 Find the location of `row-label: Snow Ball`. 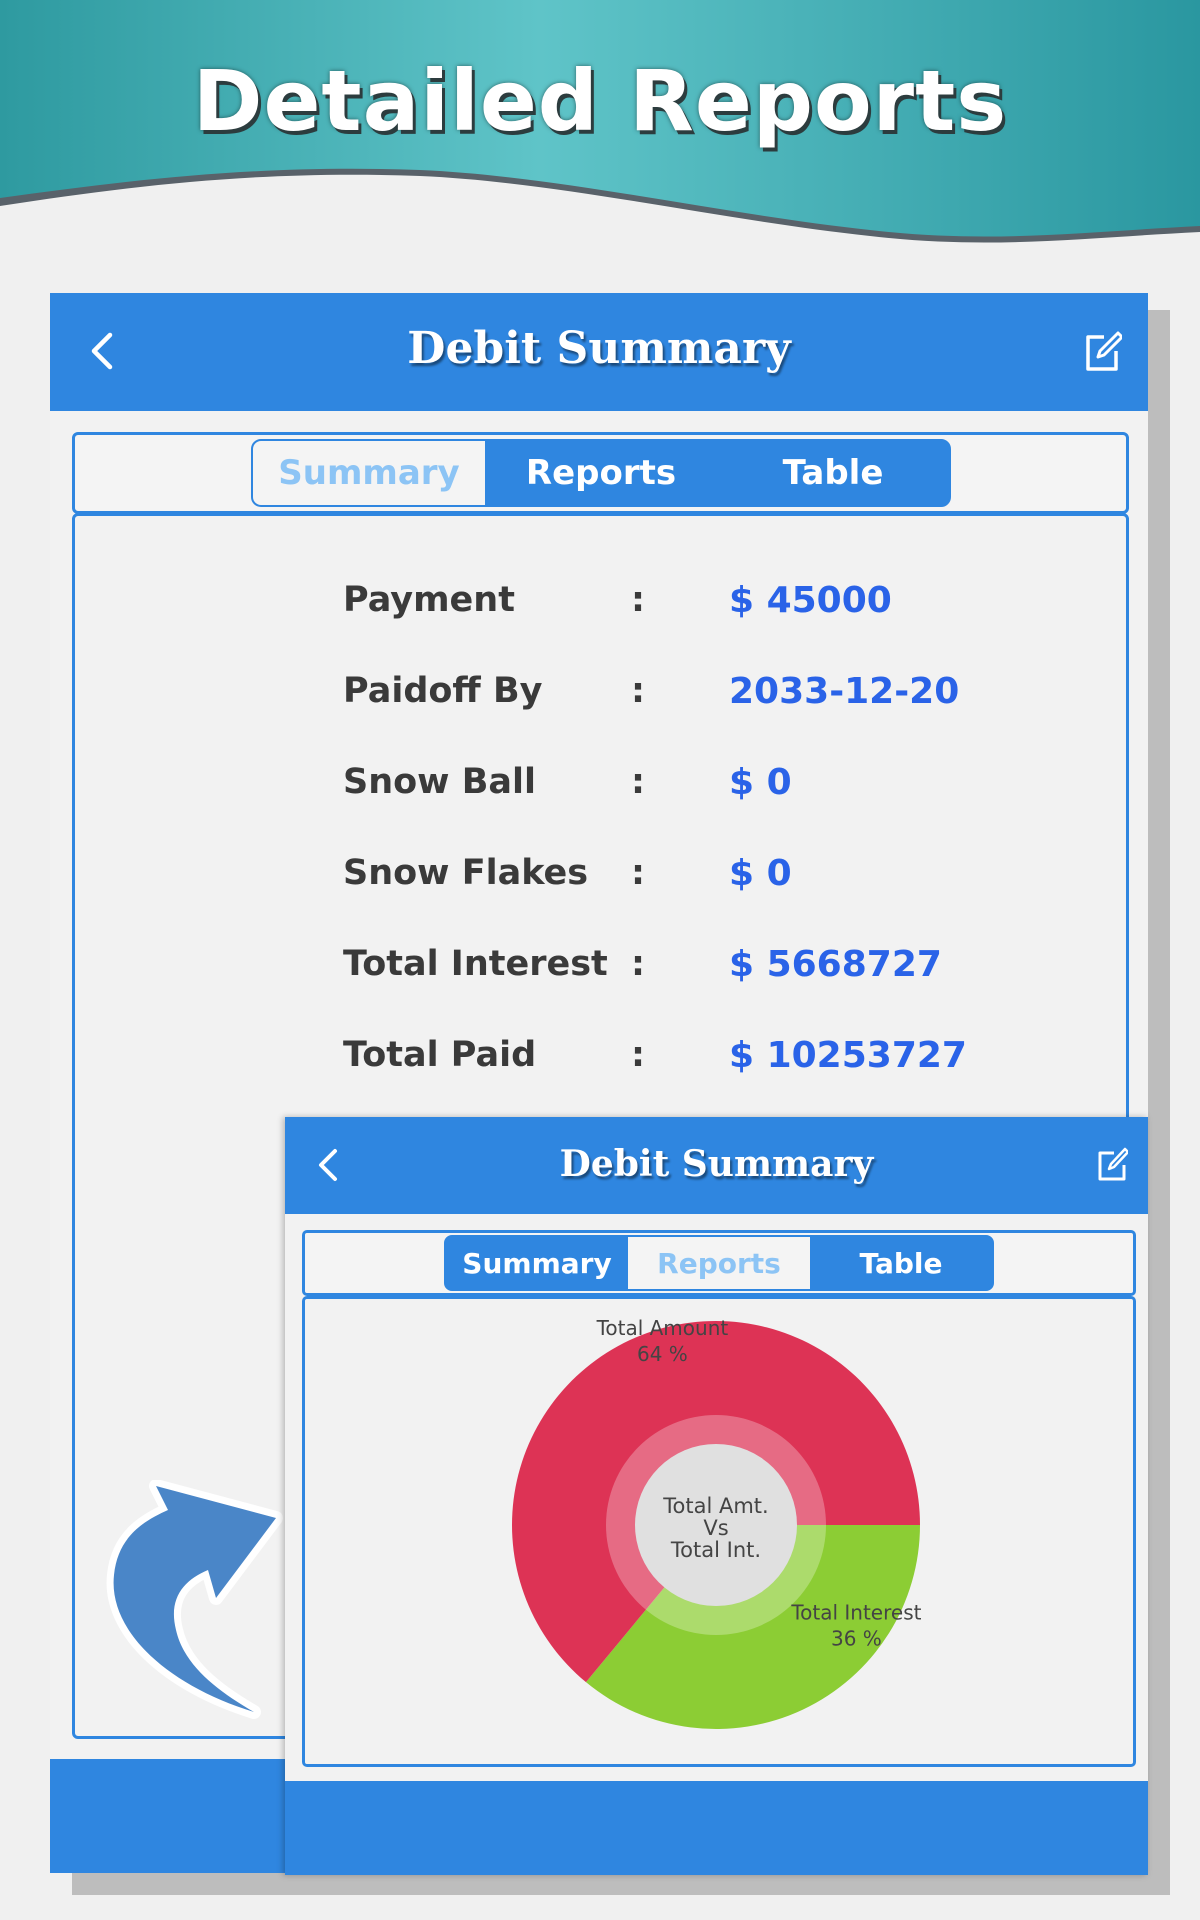

row-label: Snow Ball is located at coordinates (439, 782).